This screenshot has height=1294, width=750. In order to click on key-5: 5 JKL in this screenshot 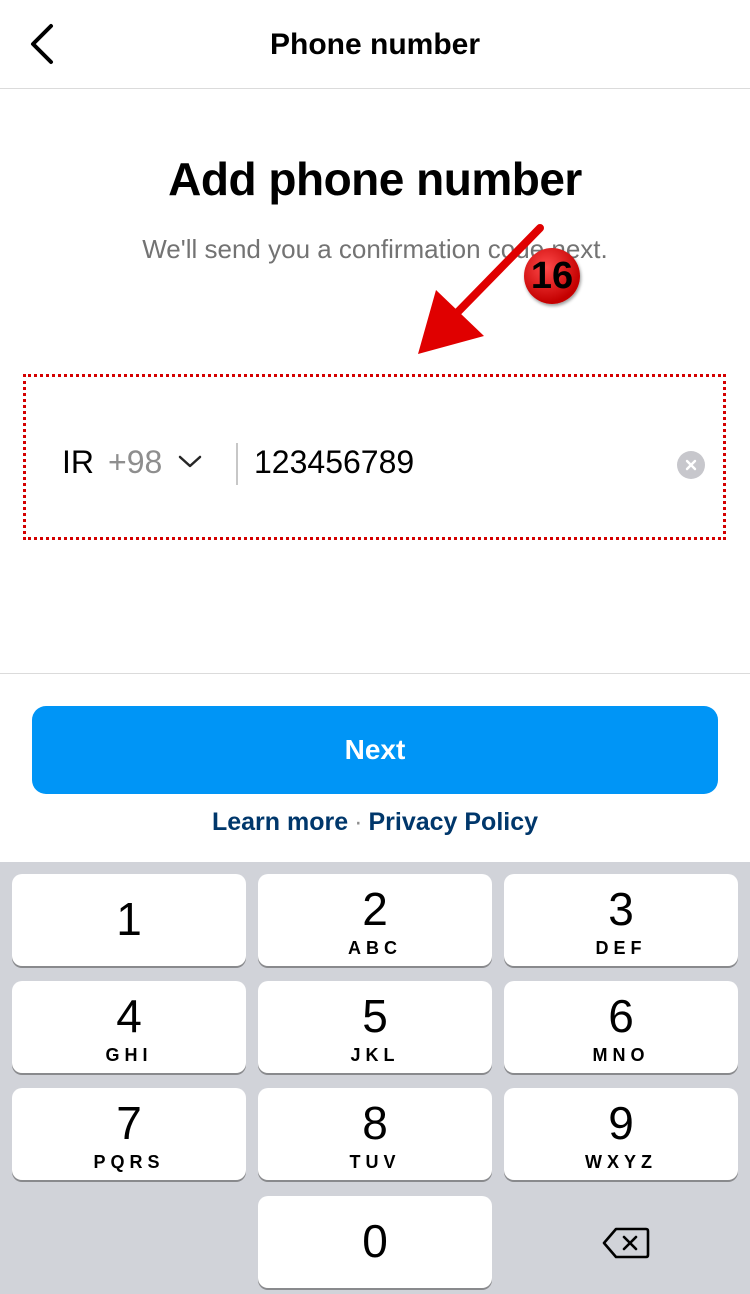, I will do `click(375, 1027)`.